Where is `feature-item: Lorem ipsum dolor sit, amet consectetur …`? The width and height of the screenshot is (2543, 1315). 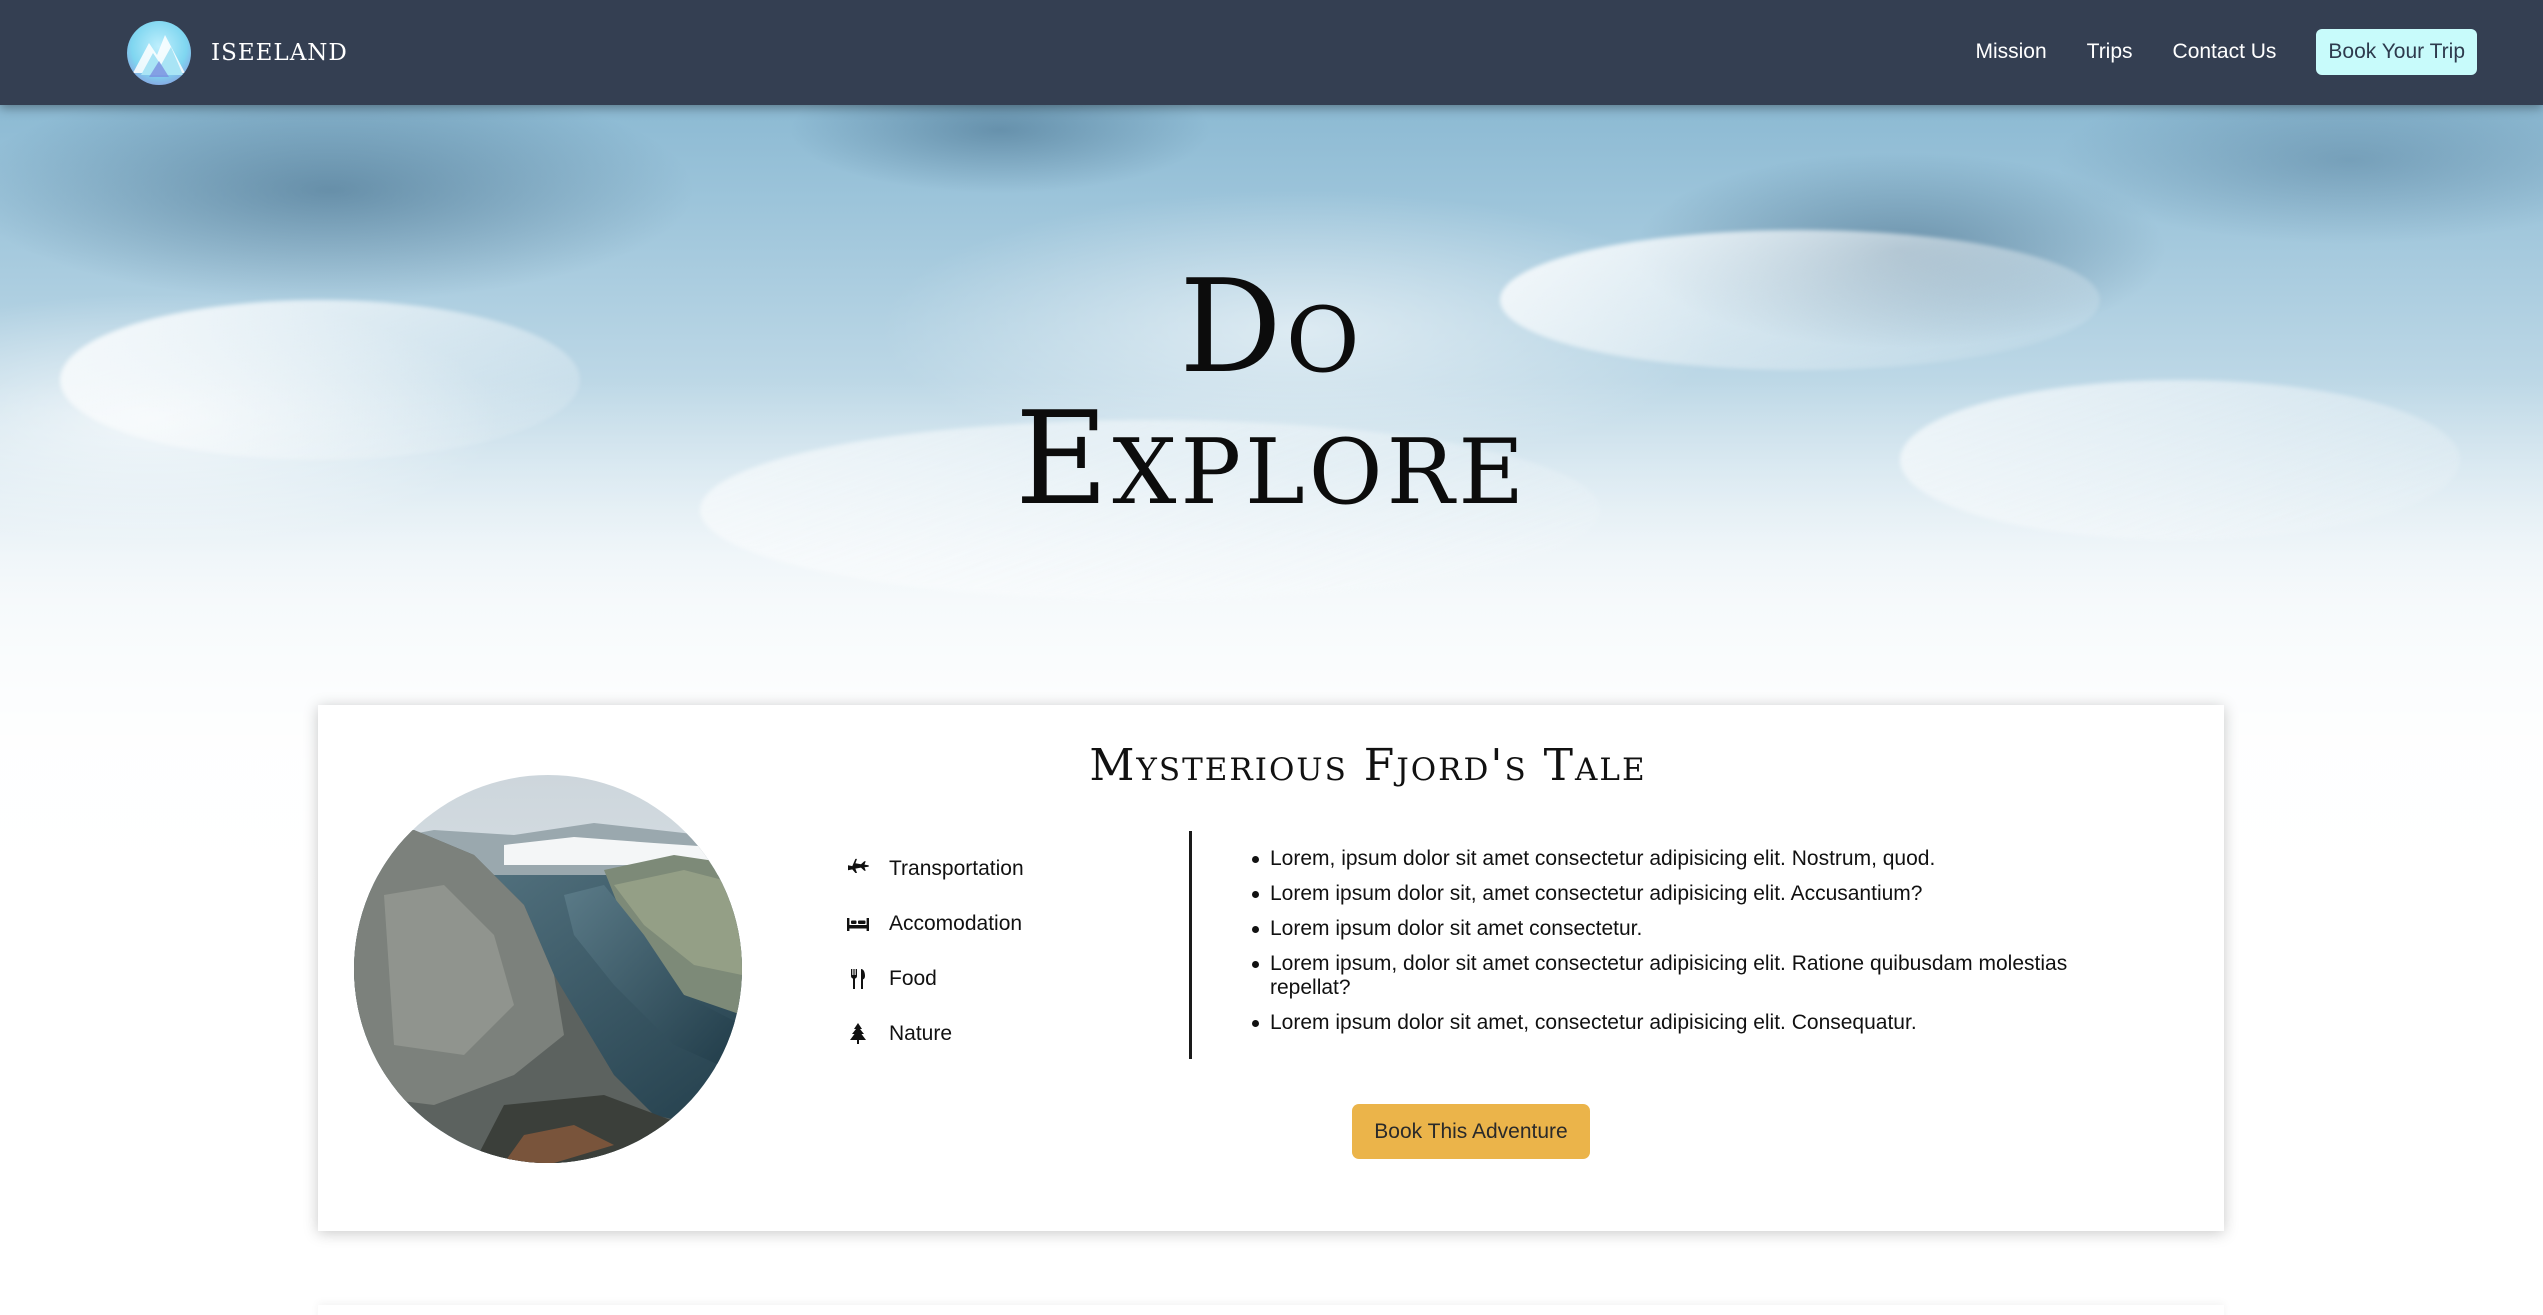
feature-item: Lorem ipsum dolor sit, amet consectetur … is located at coordinates (1692, 894).